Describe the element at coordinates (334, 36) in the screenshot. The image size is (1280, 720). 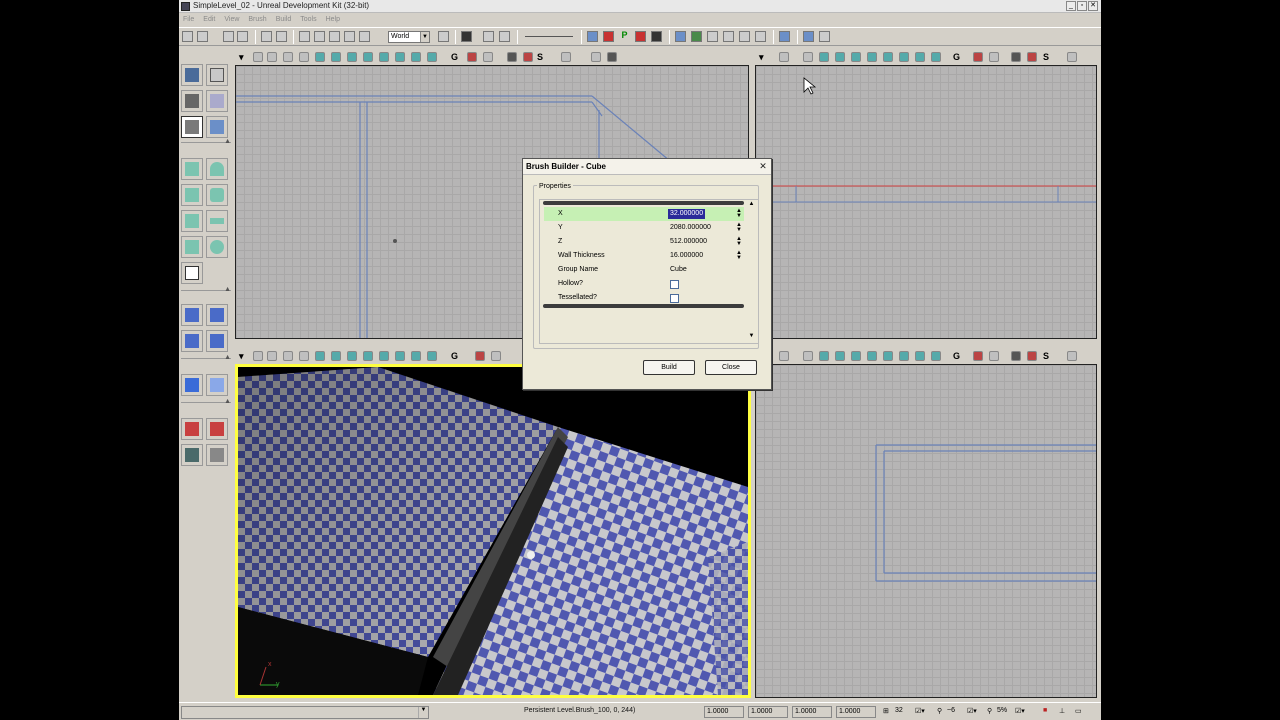
I see `rotate-icon` at that location.